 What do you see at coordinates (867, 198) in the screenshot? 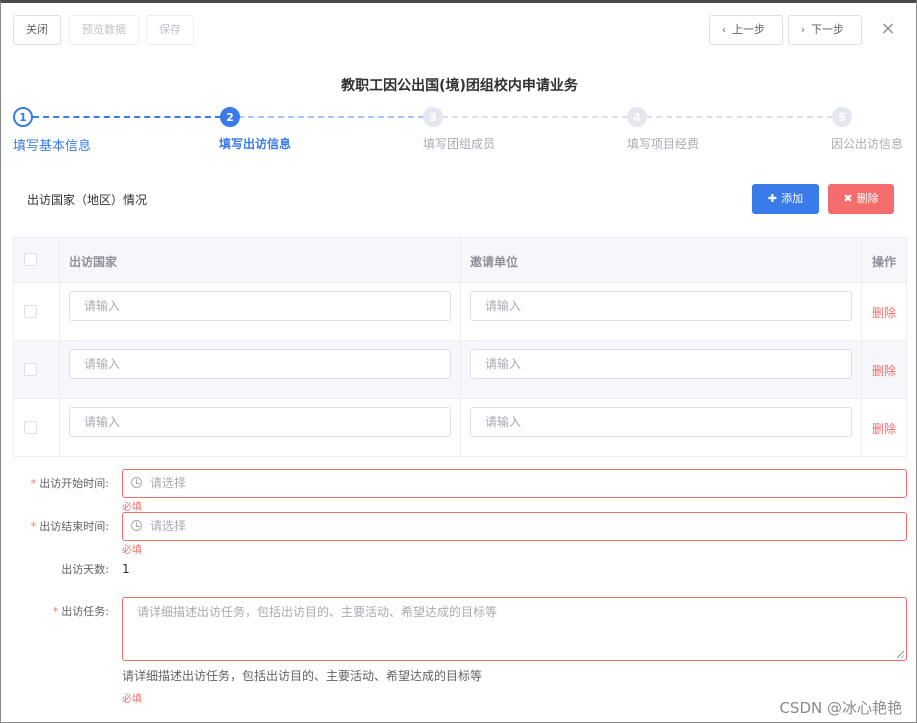
I see `delete-button-label: 删除` at bounding box center [867, 198].